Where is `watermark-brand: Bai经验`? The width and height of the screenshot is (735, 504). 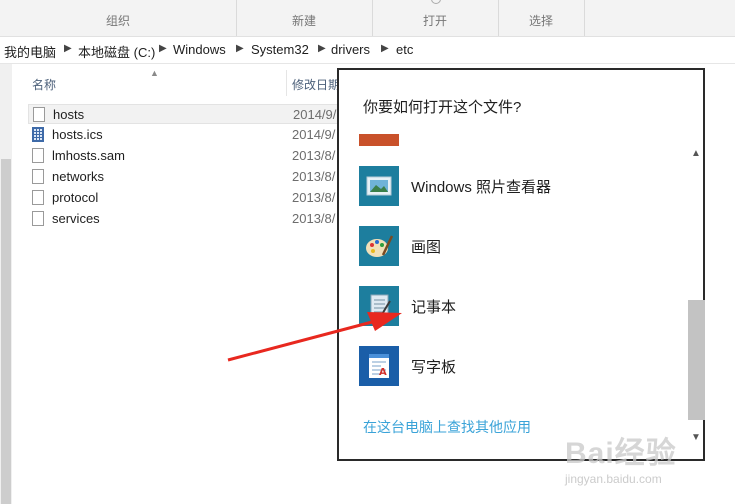 watermark-brand: Bai经验 is located at coordinates (621, 453).